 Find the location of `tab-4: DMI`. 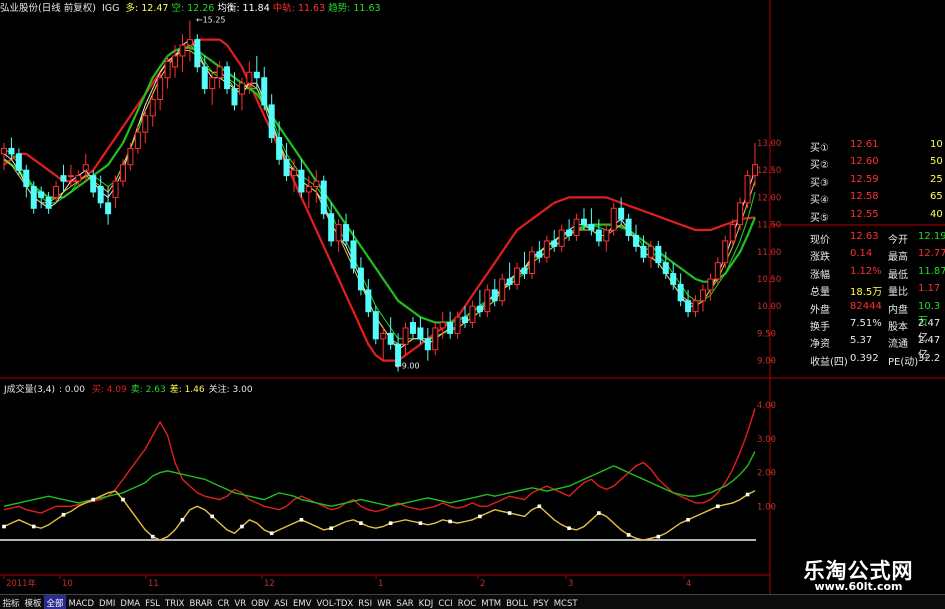

tab-4: DMI is located at coordinates (107, 603).